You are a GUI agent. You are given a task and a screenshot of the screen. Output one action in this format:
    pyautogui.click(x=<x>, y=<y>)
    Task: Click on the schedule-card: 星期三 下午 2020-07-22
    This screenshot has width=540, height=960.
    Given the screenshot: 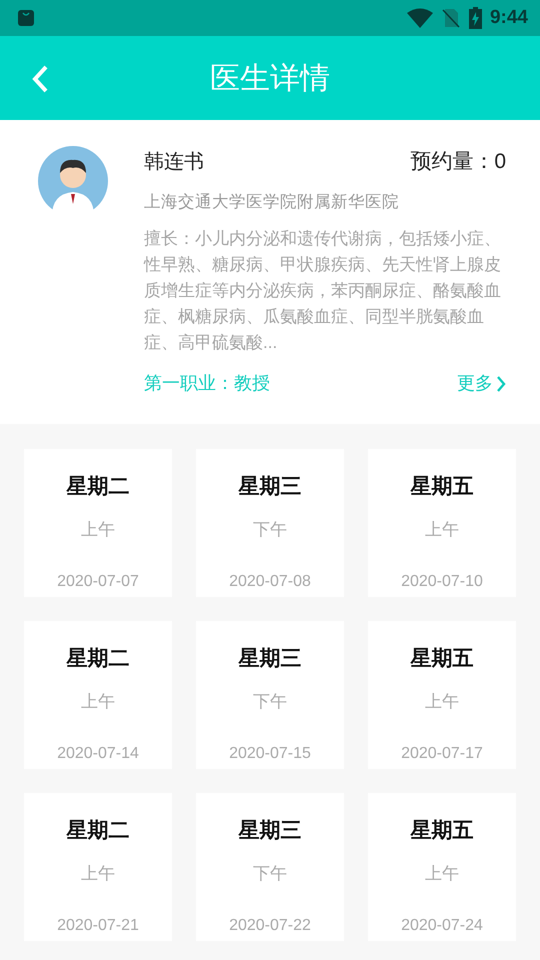 What is the action you would take?
    pyautogui.click(x=270, y=867)
    